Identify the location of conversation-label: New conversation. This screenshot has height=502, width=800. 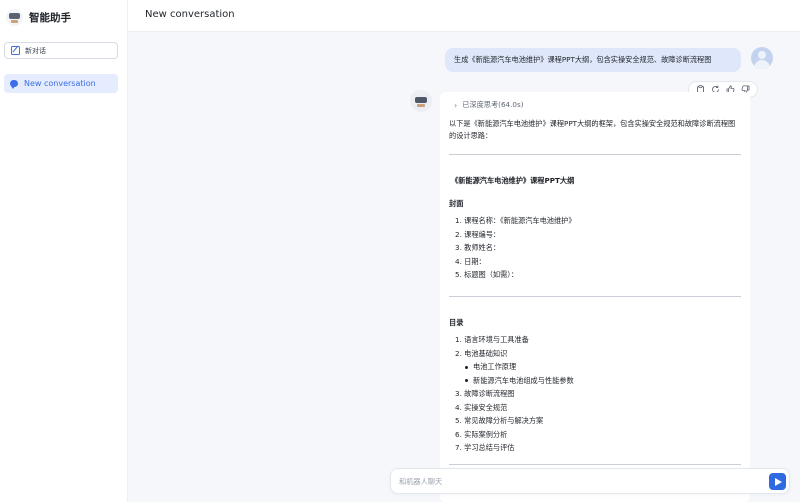
(60, 83).